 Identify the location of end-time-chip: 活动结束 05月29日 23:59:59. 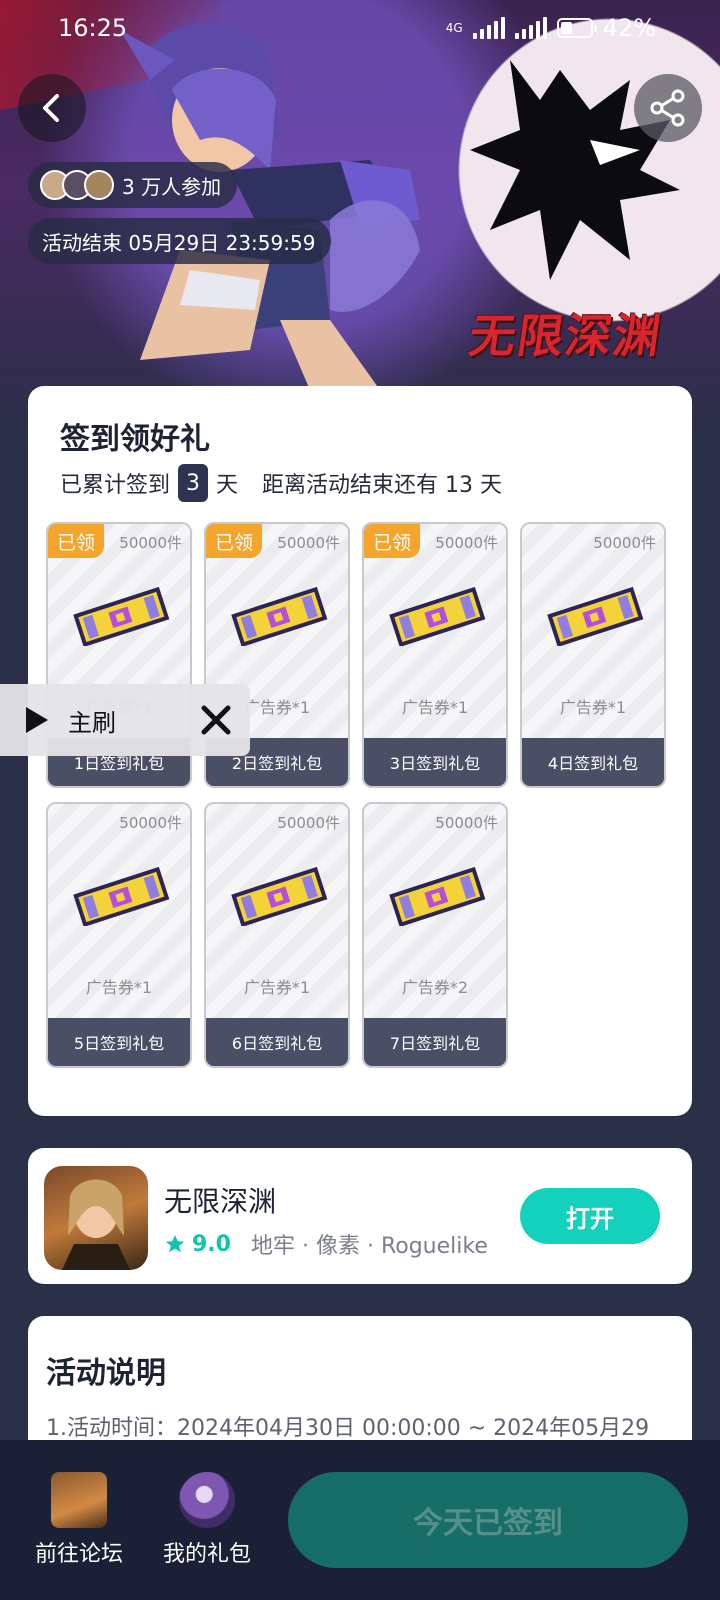
(180, 241).